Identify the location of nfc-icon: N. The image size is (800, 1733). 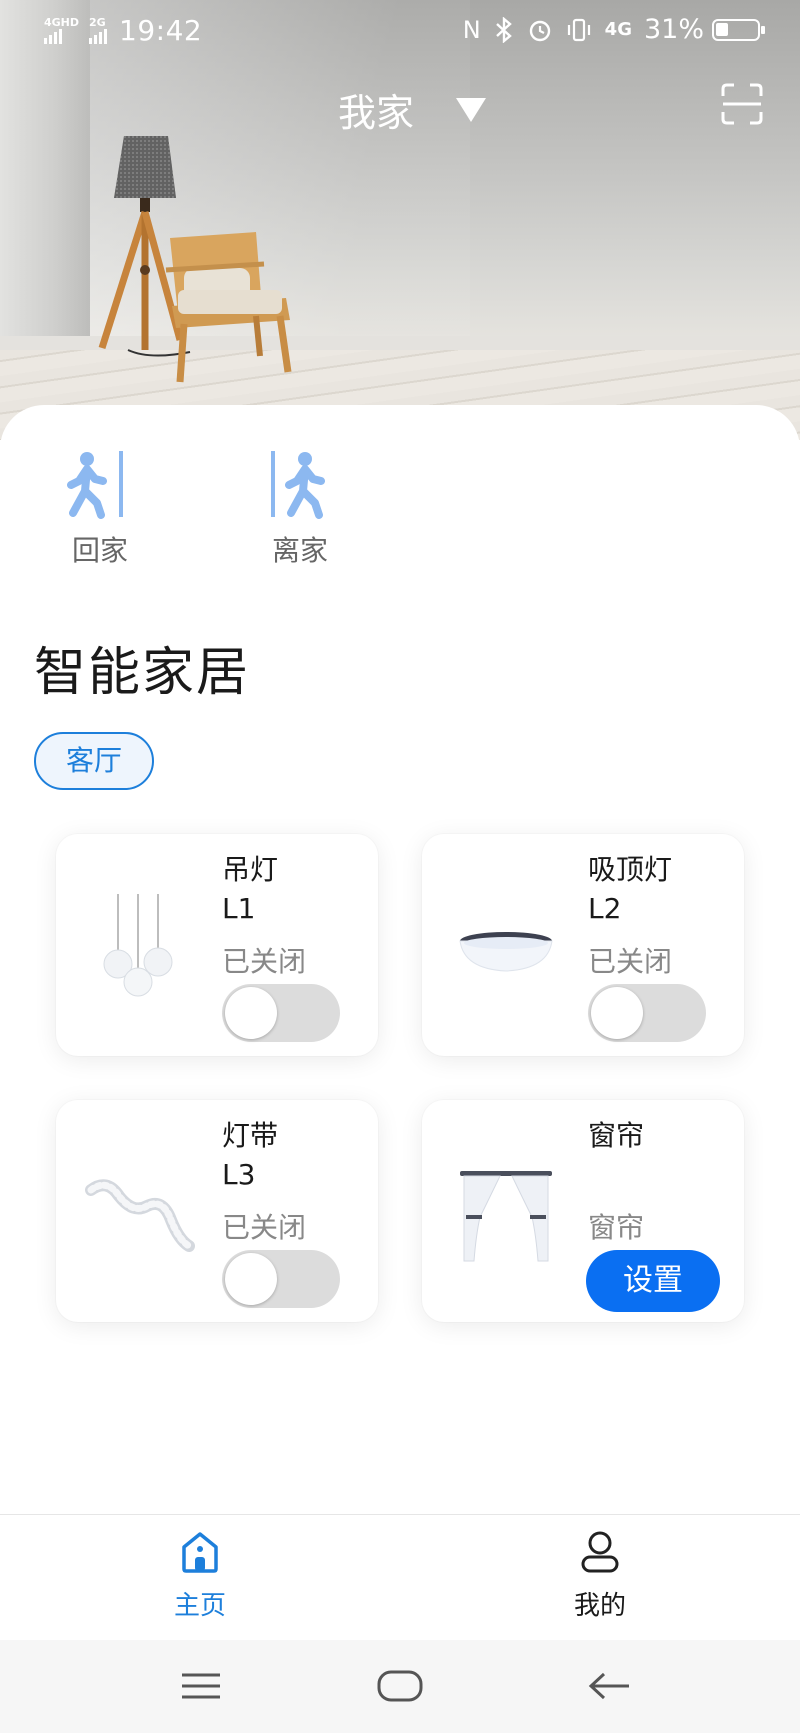
(471, 29).